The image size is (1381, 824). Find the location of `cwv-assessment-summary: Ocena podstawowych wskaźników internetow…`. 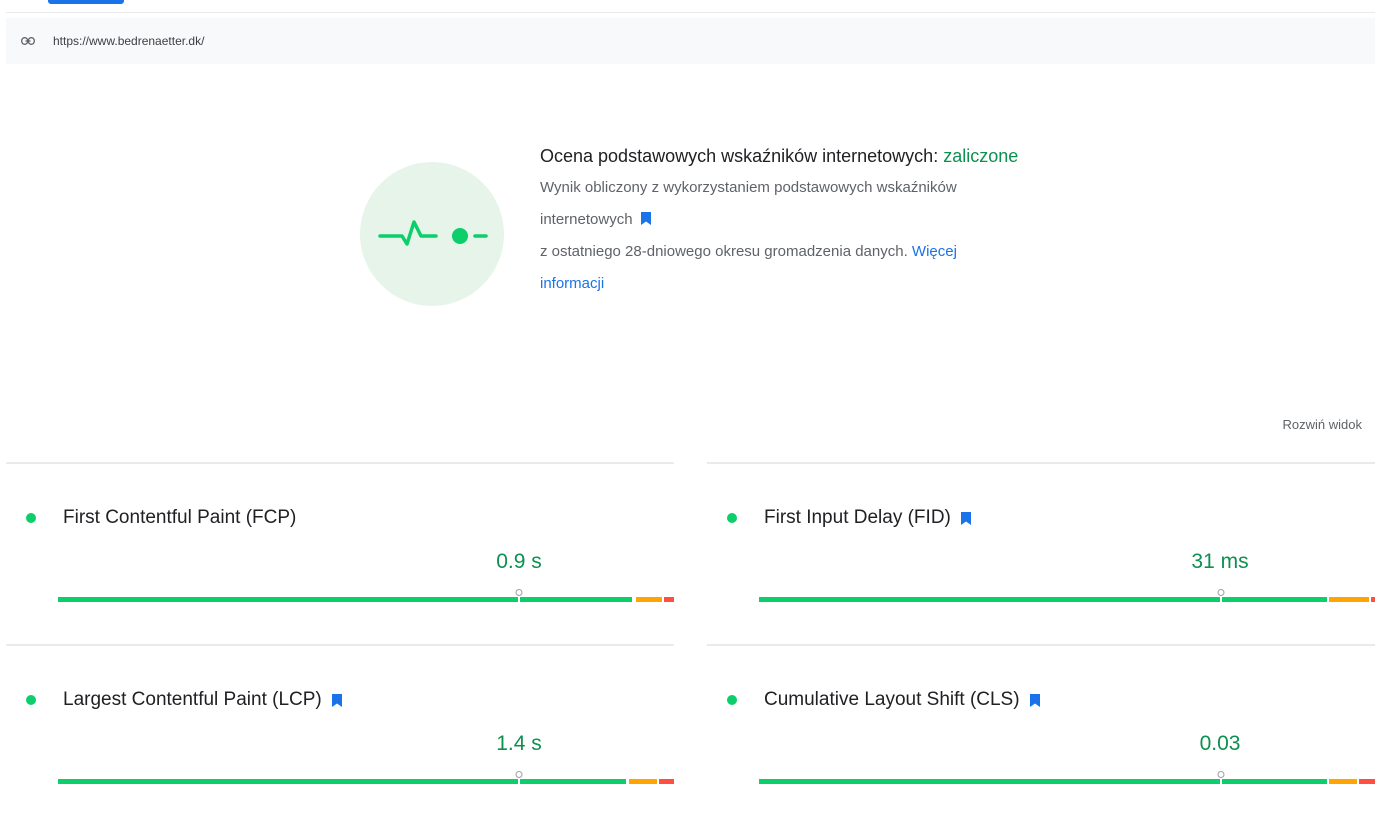

cwv-assessment-summary: Ocena podstawowych wskaźników internetow… is located at coordinates (700, 240).